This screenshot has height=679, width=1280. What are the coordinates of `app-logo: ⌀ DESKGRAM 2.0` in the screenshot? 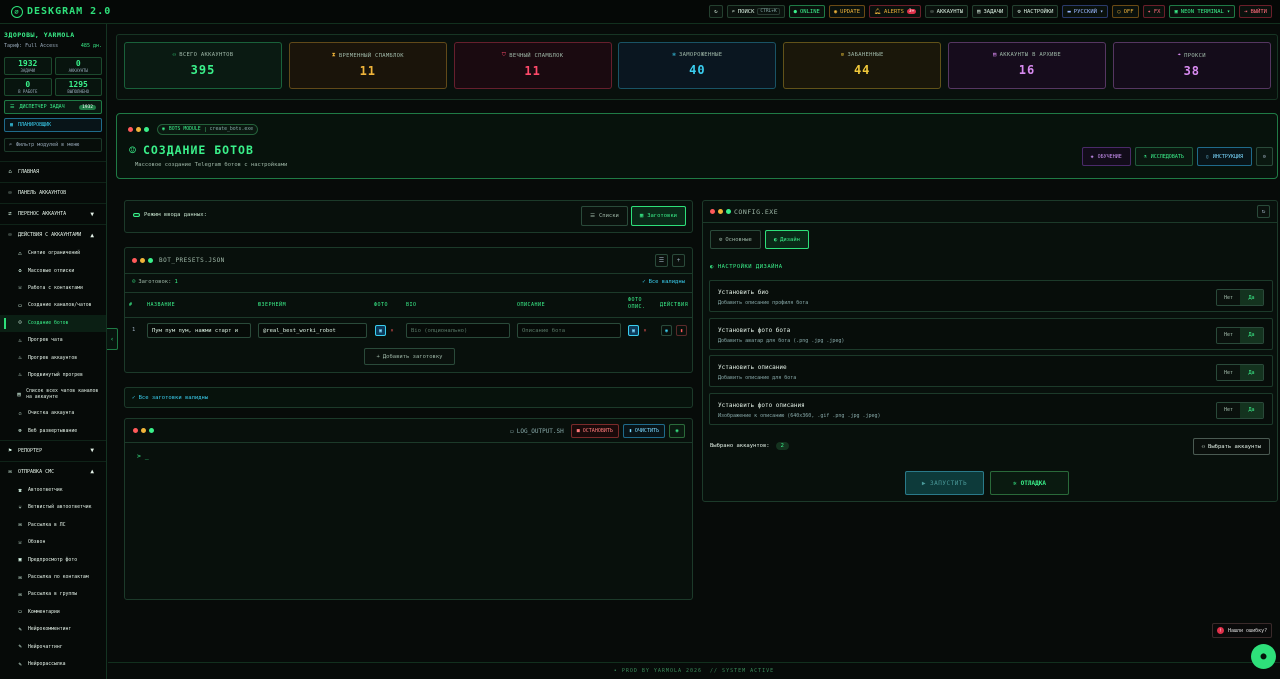 It's located at (61, 11).